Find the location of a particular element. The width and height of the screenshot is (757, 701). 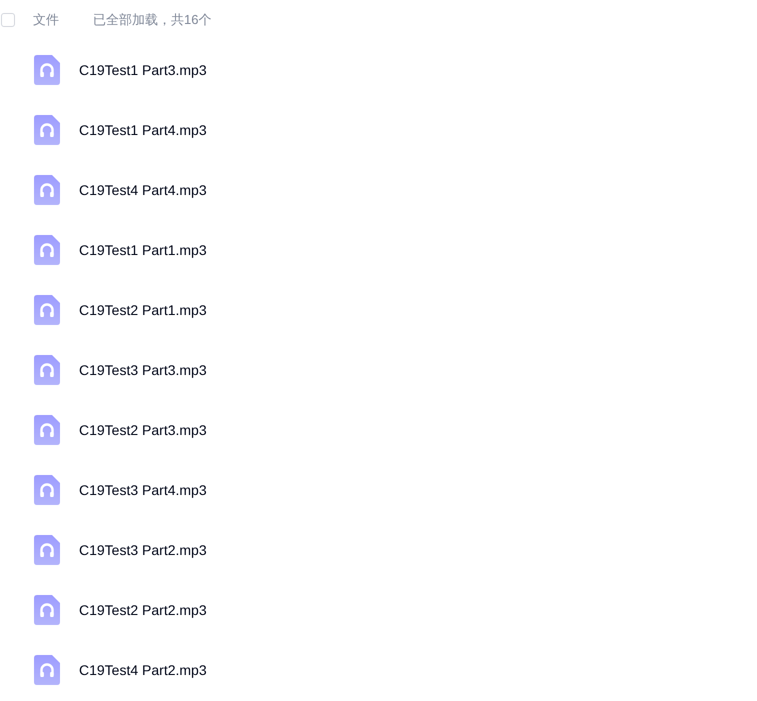

file-name: C19Test1 Part1.mp3 is located at coordinates (143, 250).